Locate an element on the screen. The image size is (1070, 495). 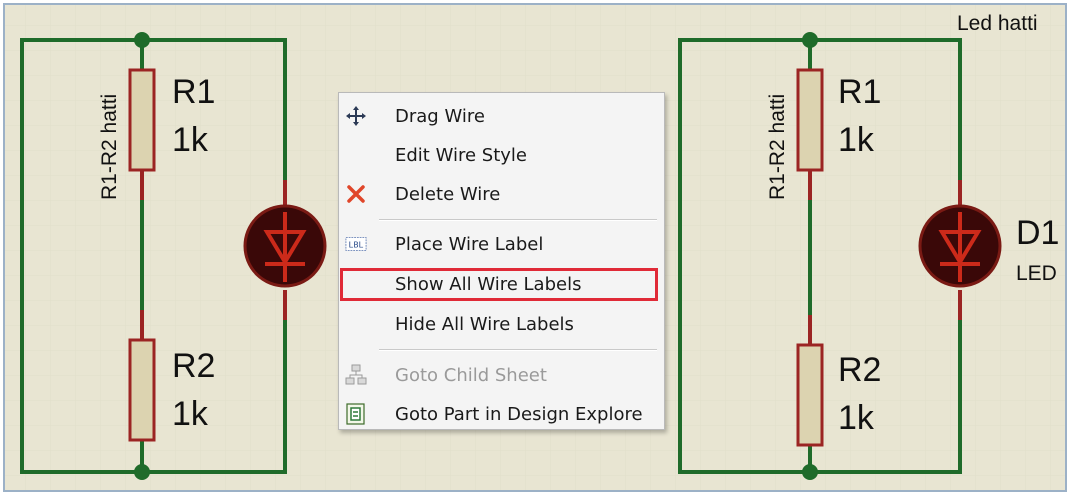
menu-item-label: Place Wire Label is located at coordinates (469, 244).